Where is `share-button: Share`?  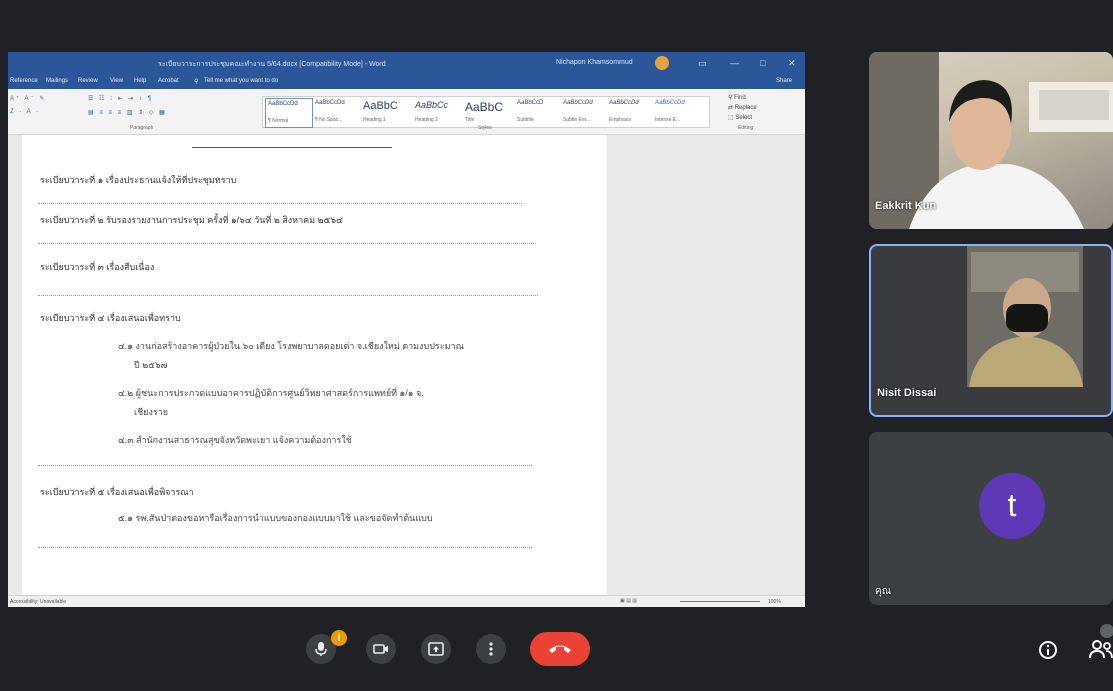 share-button: Share is located at coordinates (784, 81).